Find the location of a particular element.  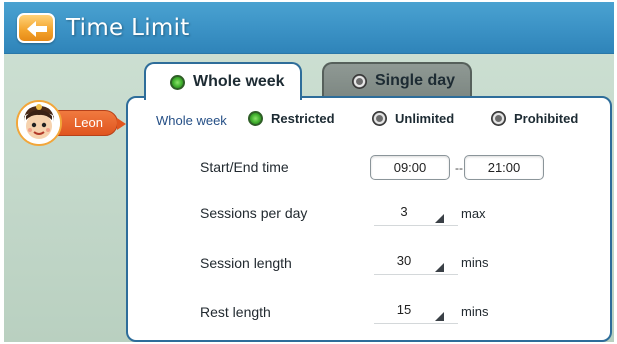

back-arrow-icon is located at coordinates (37, 29).